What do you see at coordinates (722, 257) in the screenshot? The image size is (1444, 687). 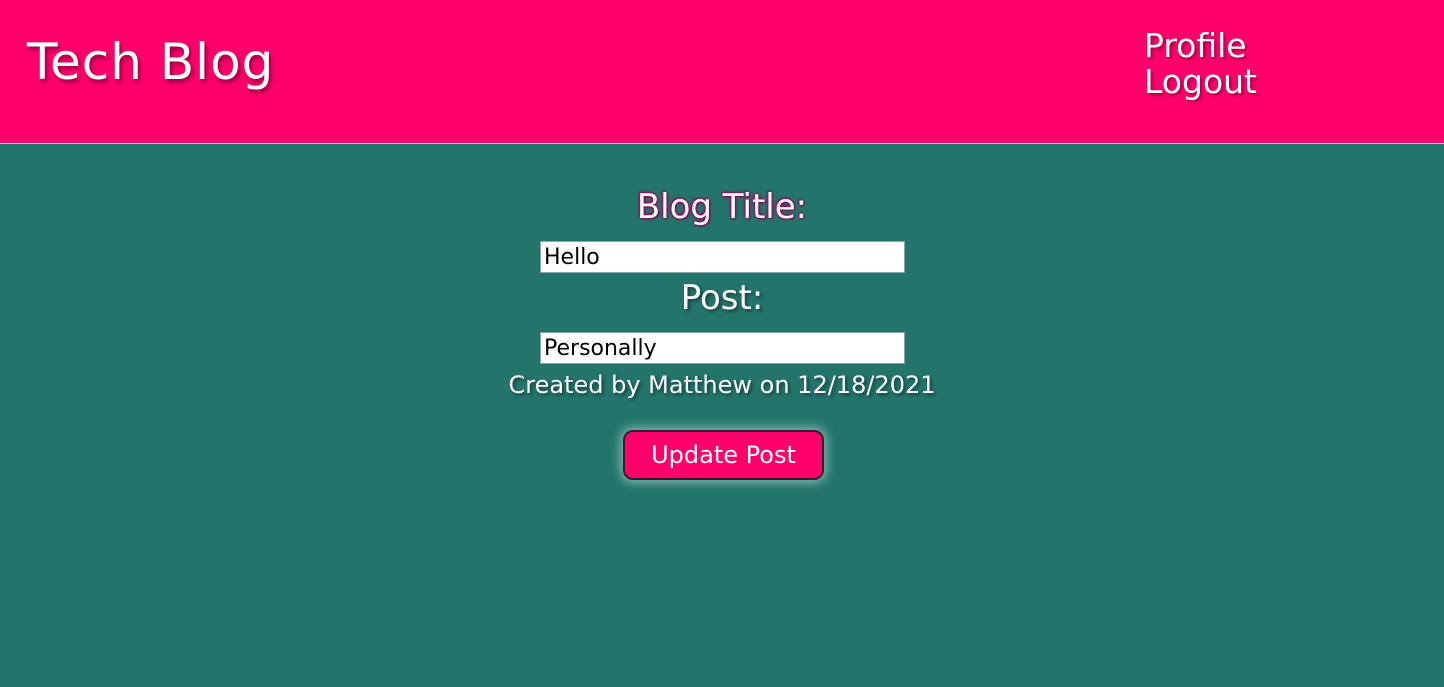 I see `blog-title-input` at bounding box center [722, 257].